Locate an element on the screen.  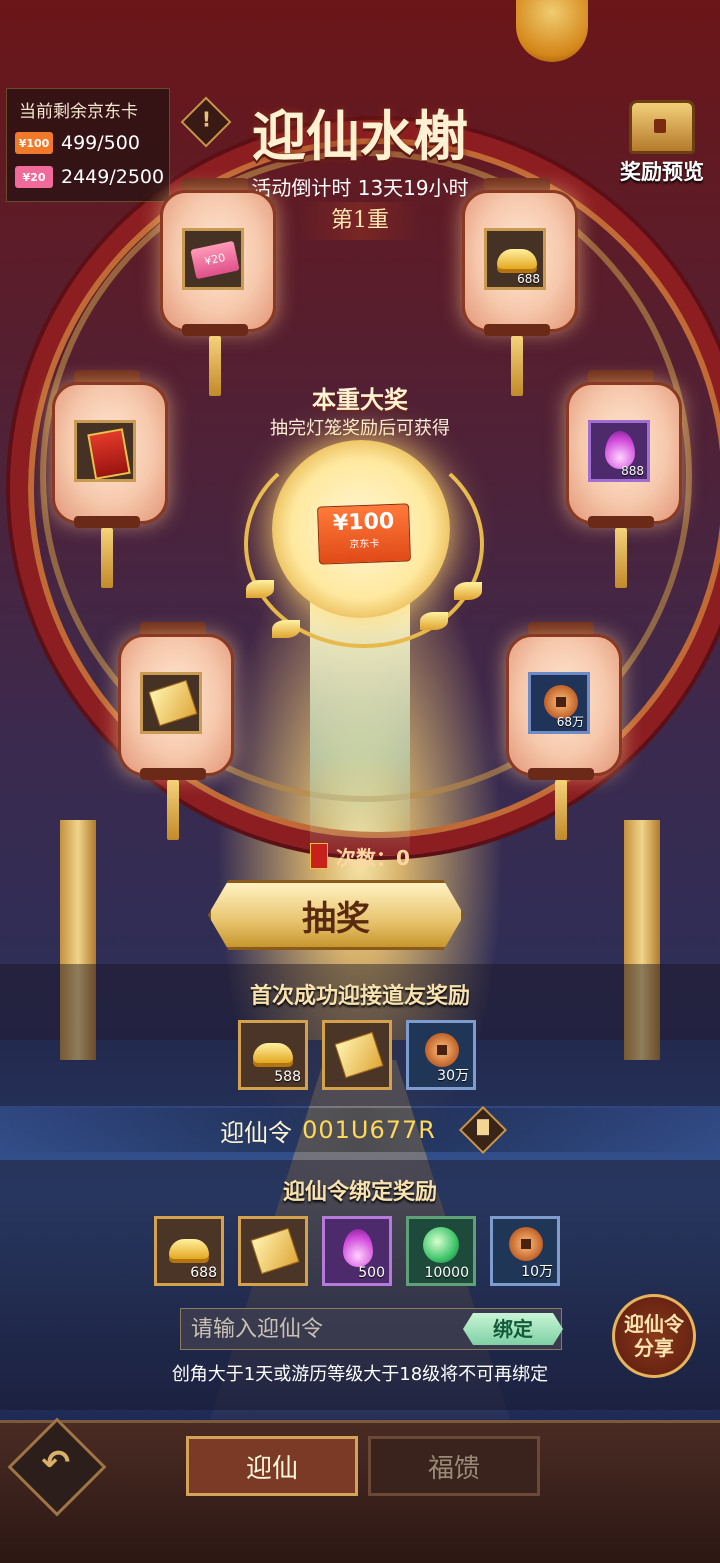
jd-card-100-icon: ¥100 京东卡 is located at coordinates (364, 534).